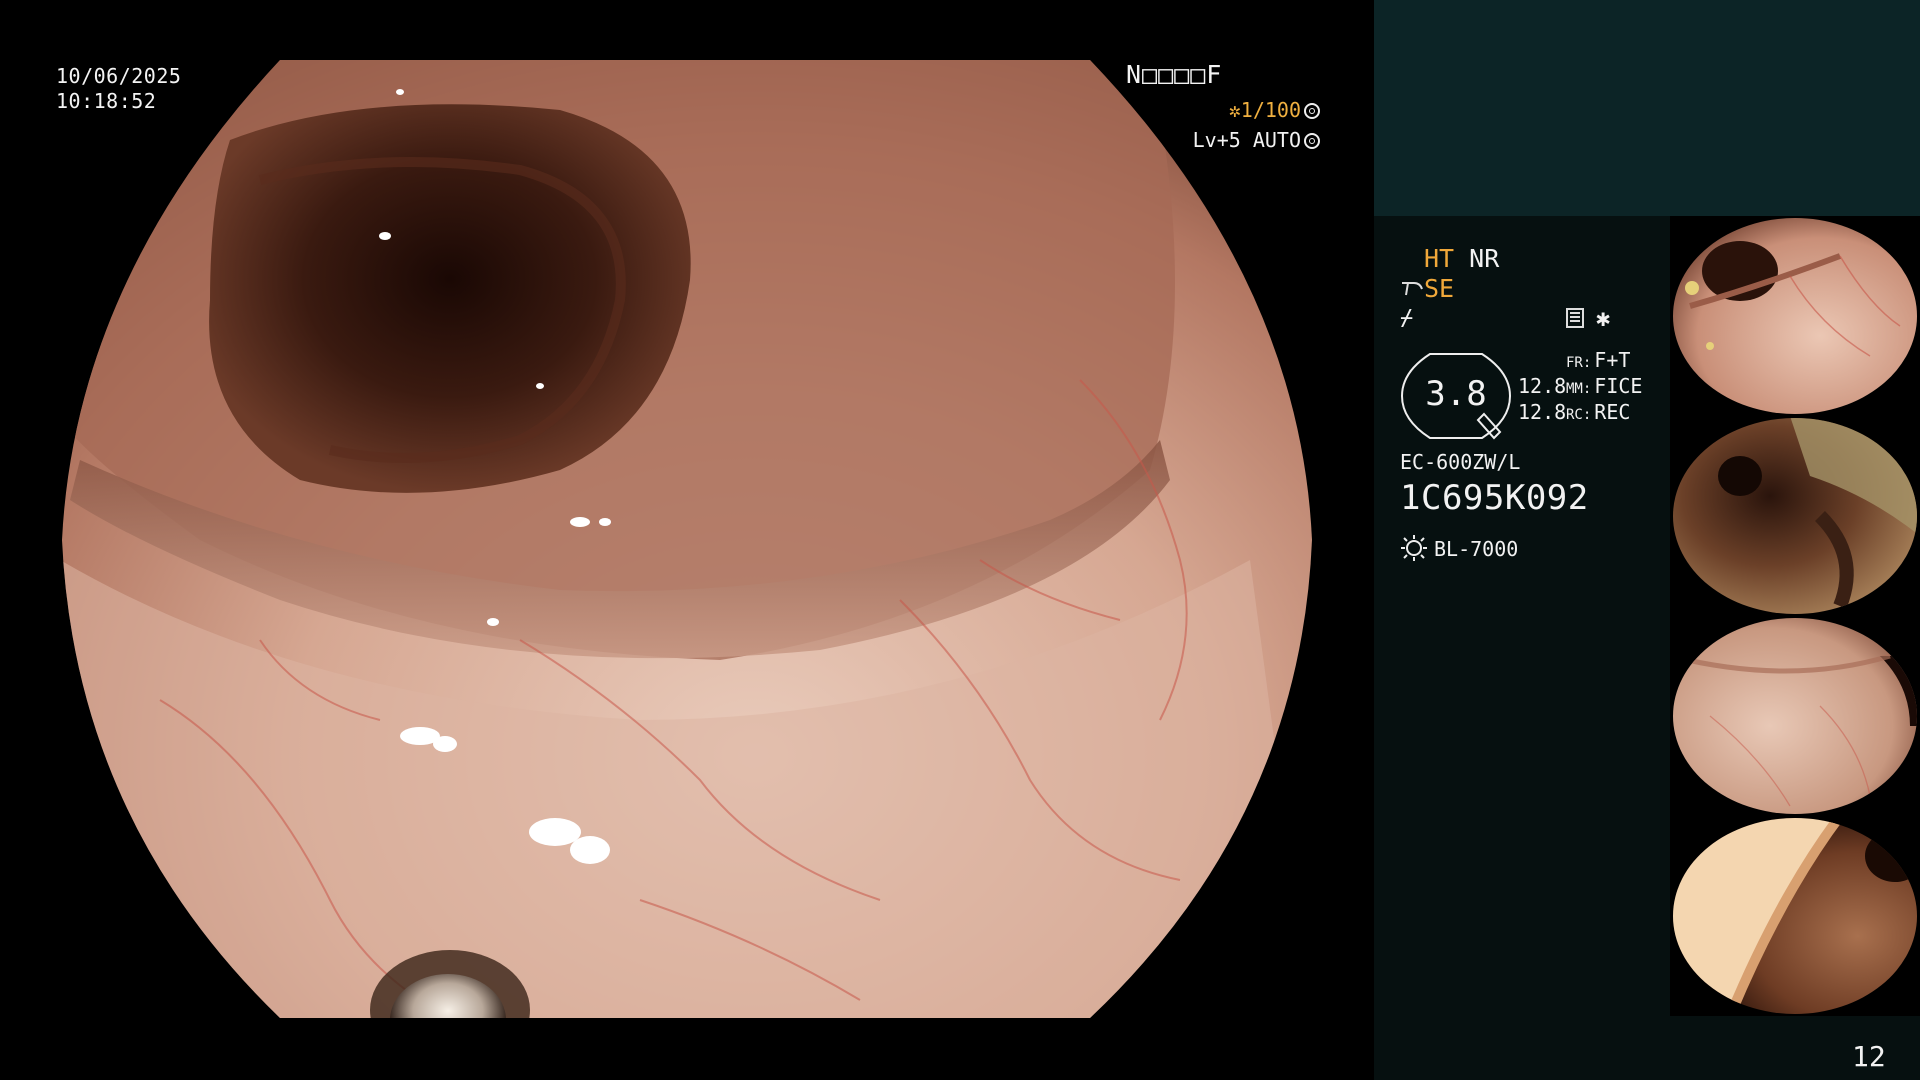  I want to click on nr-label: NR, so click(1484, 258).